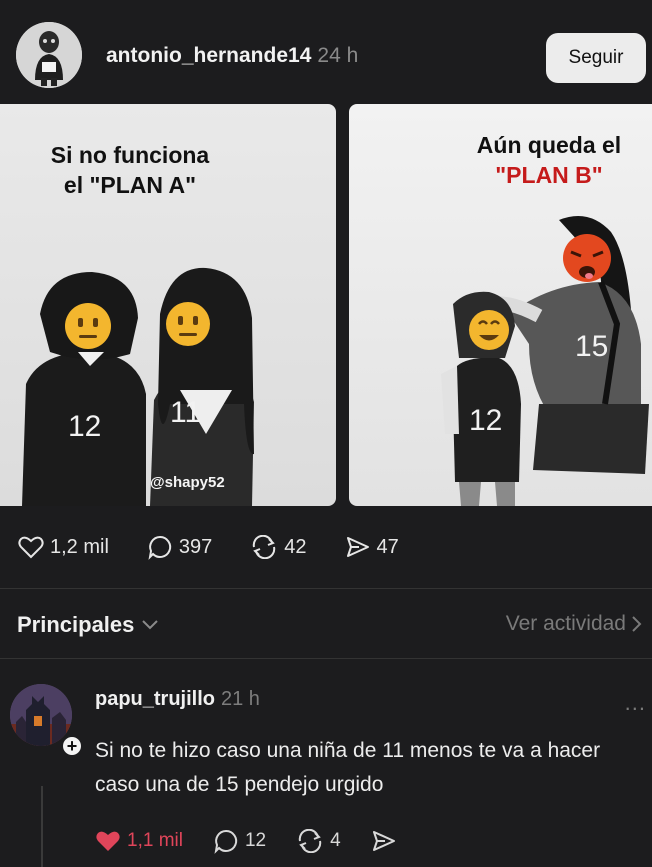  What do you see at coordinates (155, 840) in the screenshot?
I see `reply-like-count: 1,1 mil` at bounding box center [155, 840].